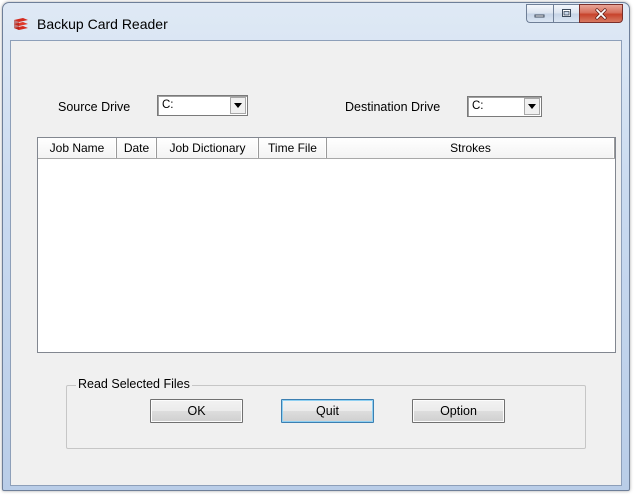 The image size is (634, 495). What do you see at coordinates (316, 22) in the screenshot?
I see `title-bar: Backup Card Reader` at bounding box center [316, 22].